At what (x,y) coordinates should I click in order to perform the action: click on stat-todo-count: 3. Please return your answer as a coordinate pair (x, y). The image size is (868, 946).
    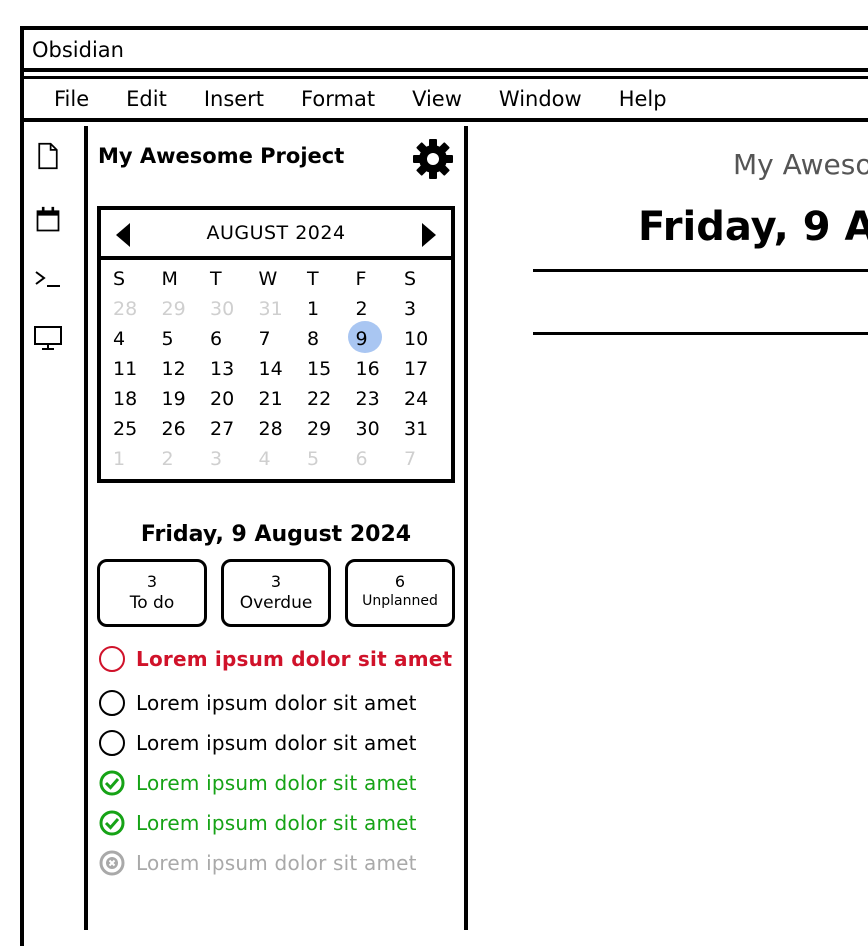
    Looking at the image, I should click on (152, 581).